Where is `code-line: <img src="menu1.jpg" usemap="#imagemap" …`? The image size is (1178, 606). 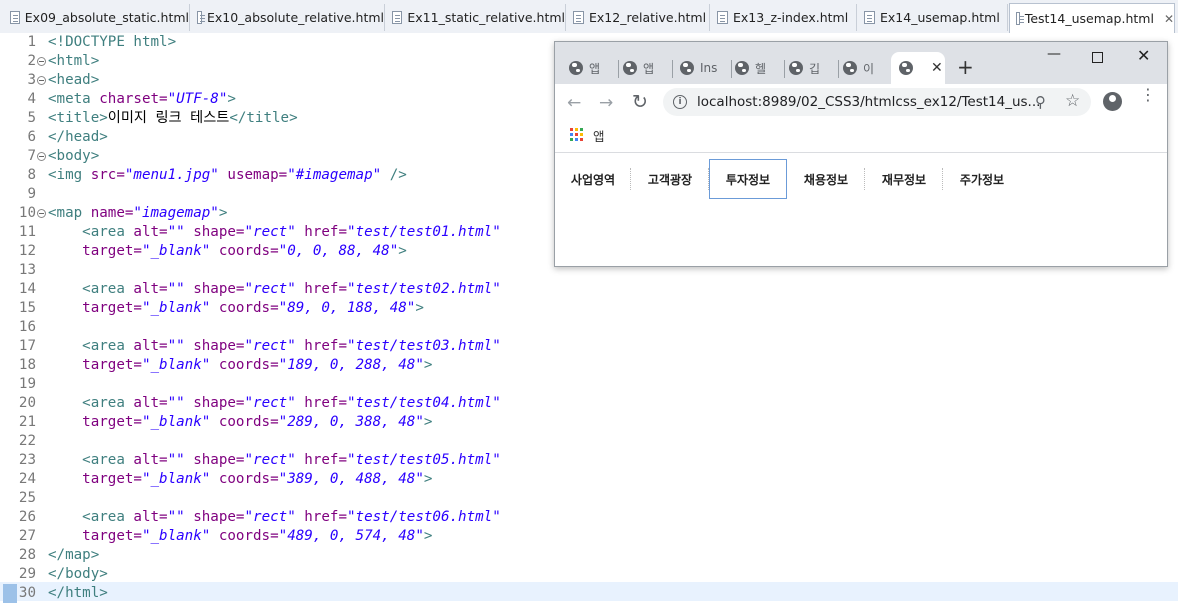 code-line: <img src="menu1.jpg" usemap="#imagemap" … is located at coordinates (227, 175).